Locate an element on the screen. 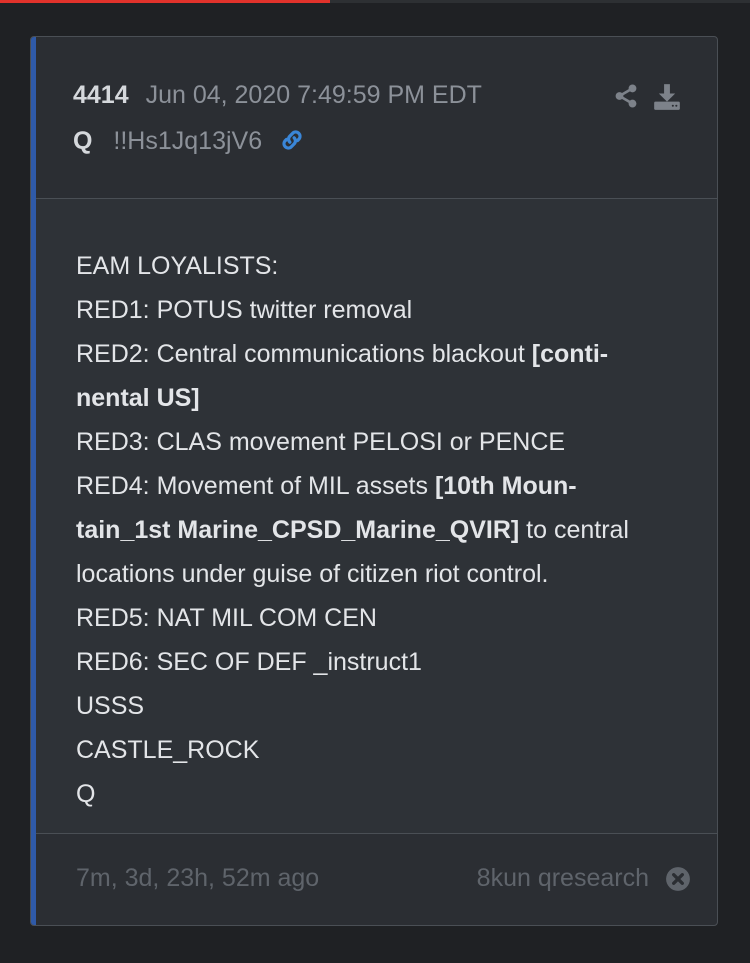 This screenshot has height=963, width=750. message-line: RED6: SEC OF DEF _instruct1 is located at coordinates (249, 662).